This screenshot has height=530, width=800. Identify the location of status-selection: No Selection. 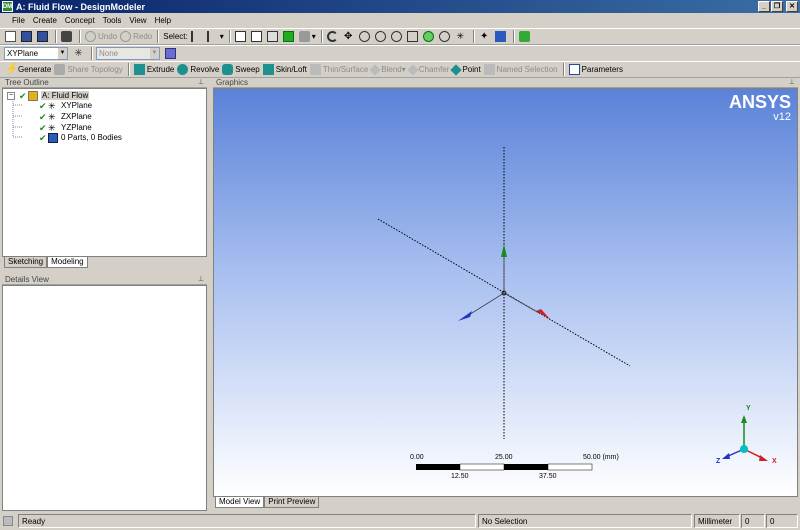
(585, 521).